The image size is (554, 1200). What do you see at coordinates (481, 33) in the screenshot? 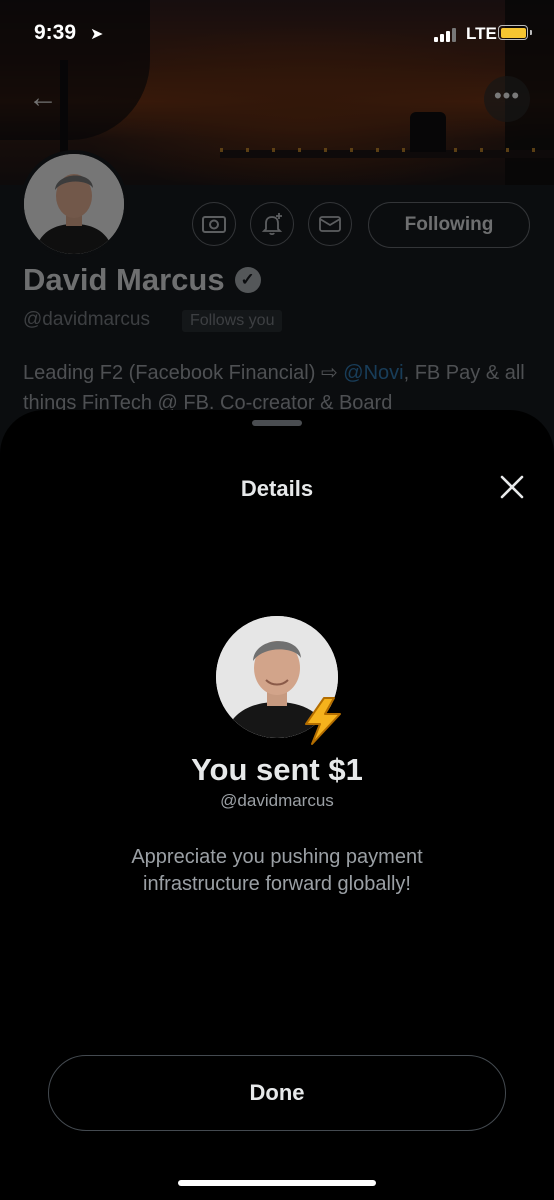
I see `network-type: LTE` at bounding box center [481, 33].